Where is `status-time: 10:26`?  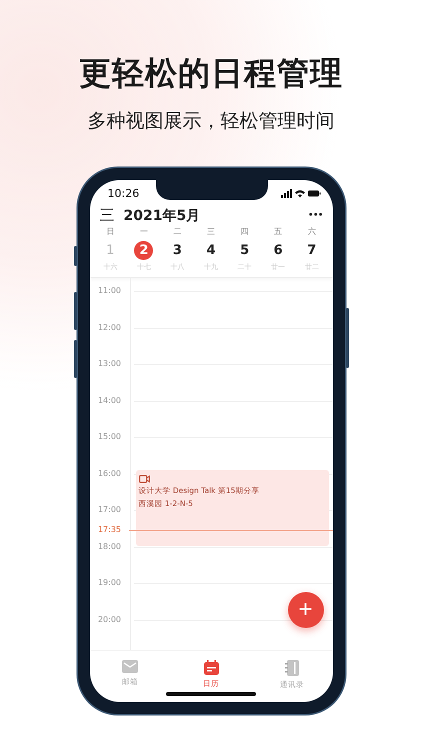 status-time: 10:26 is located at coordinates (124, 193).